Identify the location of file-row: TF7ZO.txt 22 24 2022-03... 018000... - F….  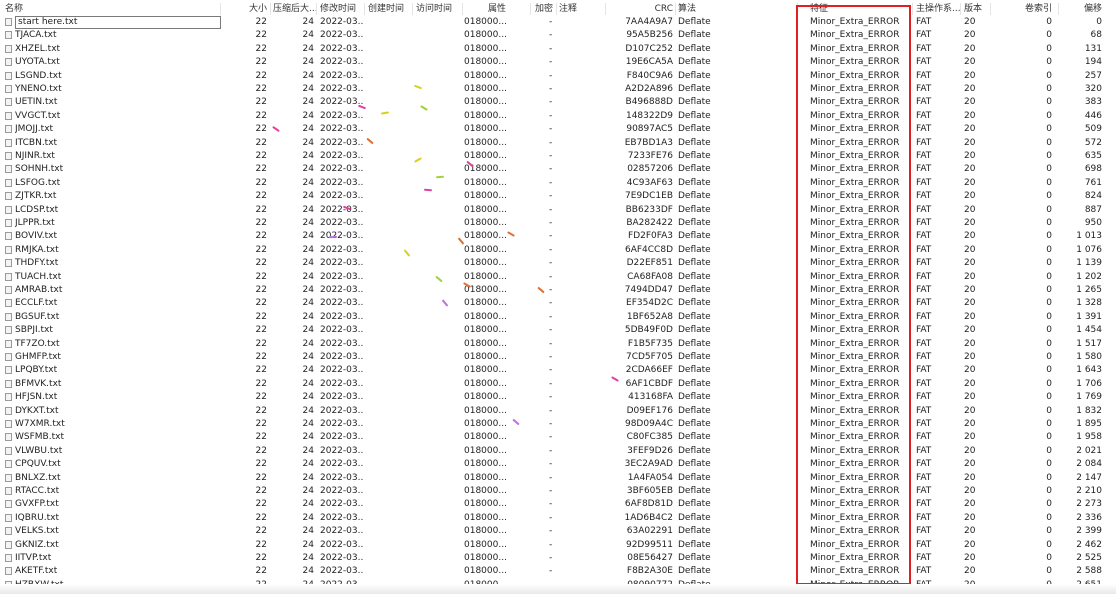
(558, 344).